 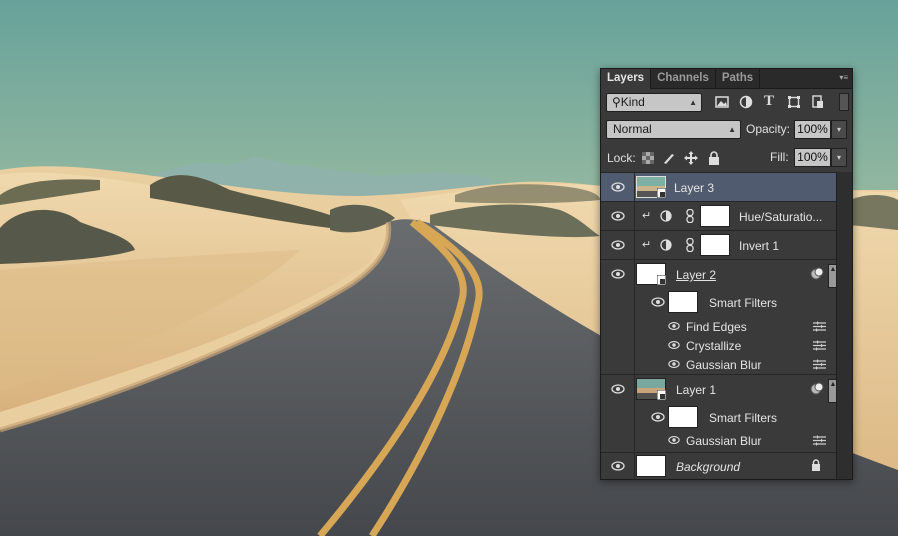 I want to click on opacity-dropdown-button: ▾, so click(x=839, y=129).